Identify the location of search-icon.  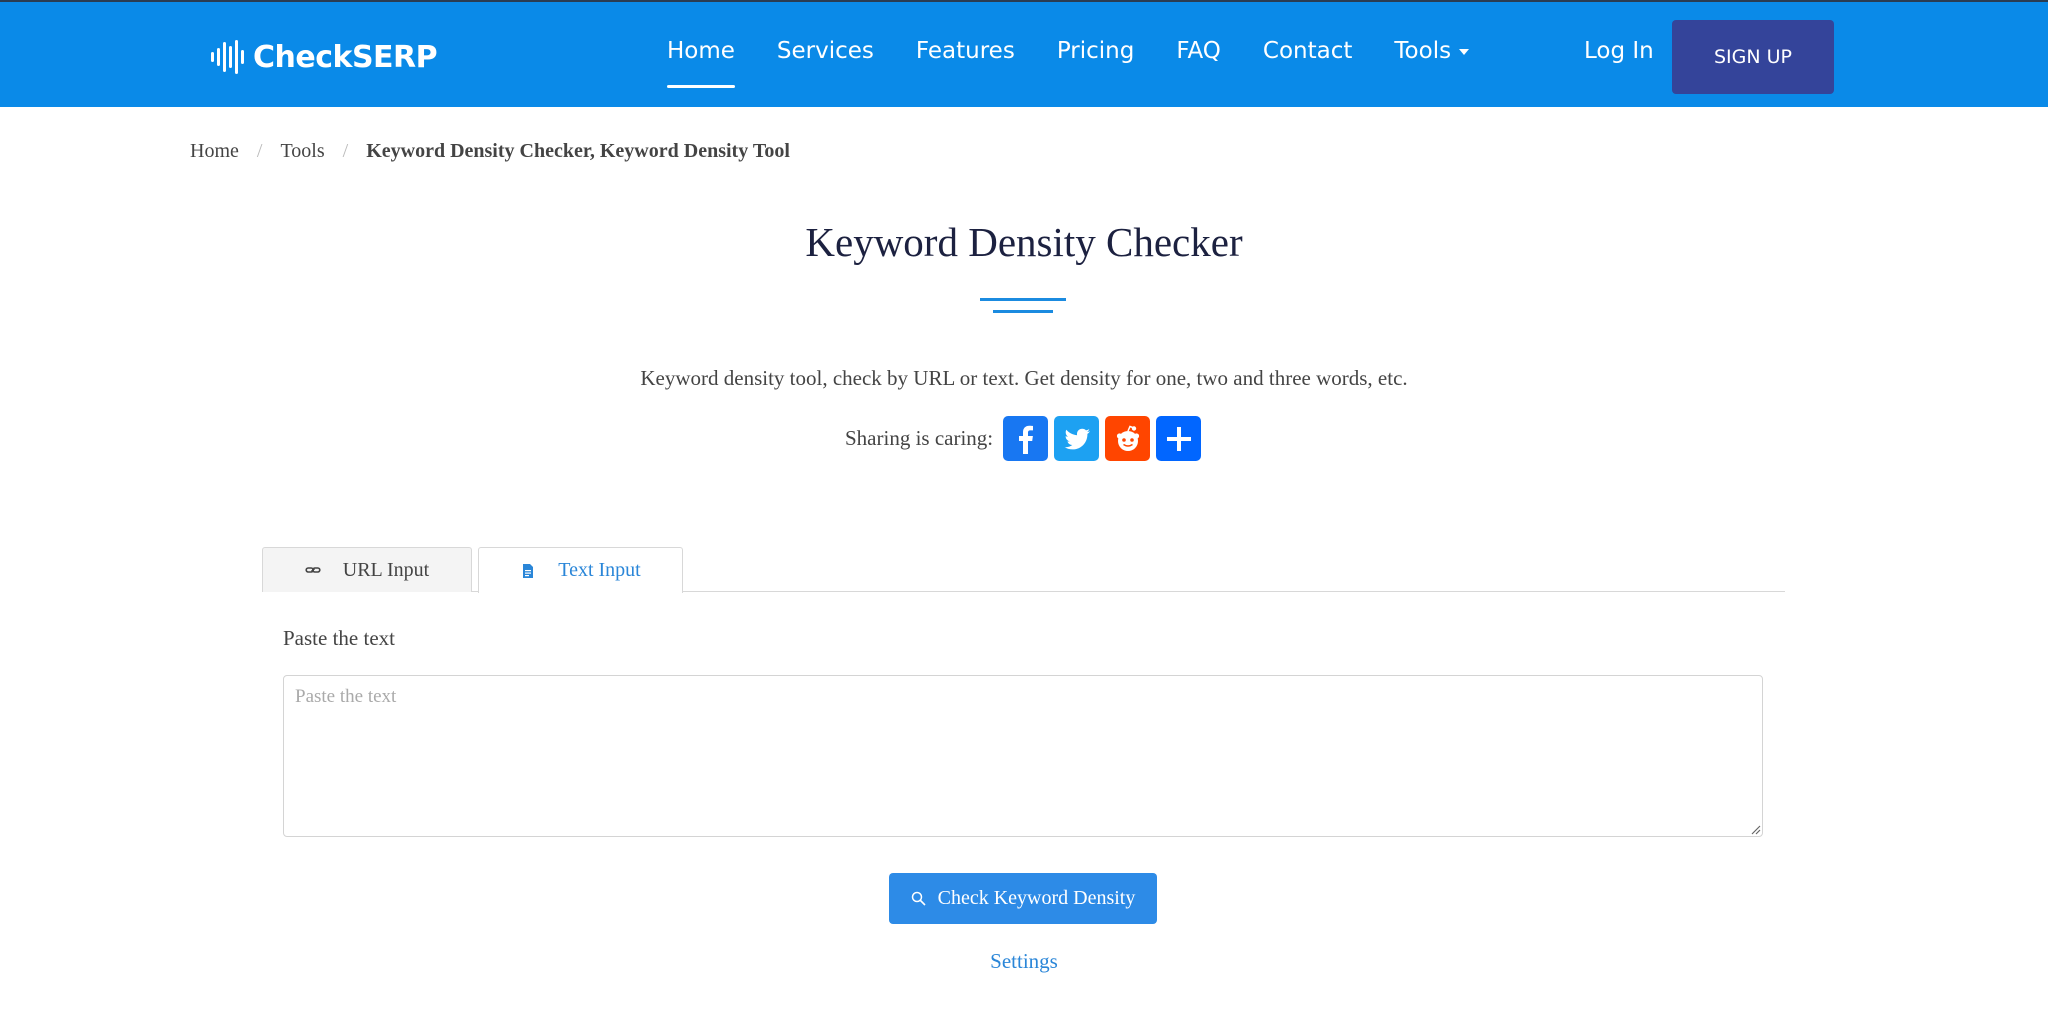
(918, 898).